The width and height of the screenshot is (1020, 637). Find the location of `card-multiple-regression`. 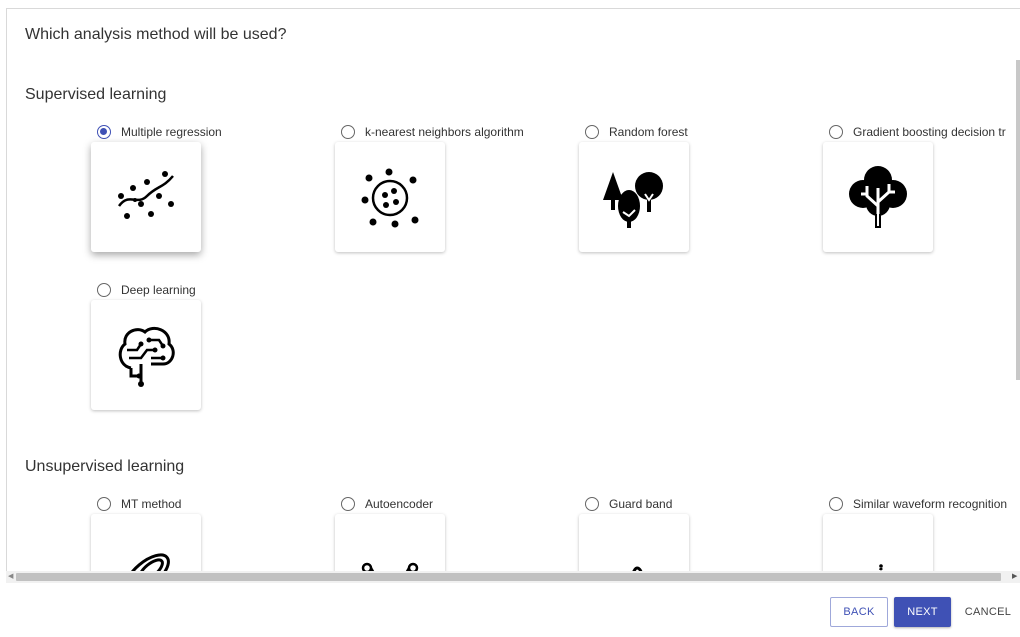

card-multiple-regression is located at coordinates (146, 197).